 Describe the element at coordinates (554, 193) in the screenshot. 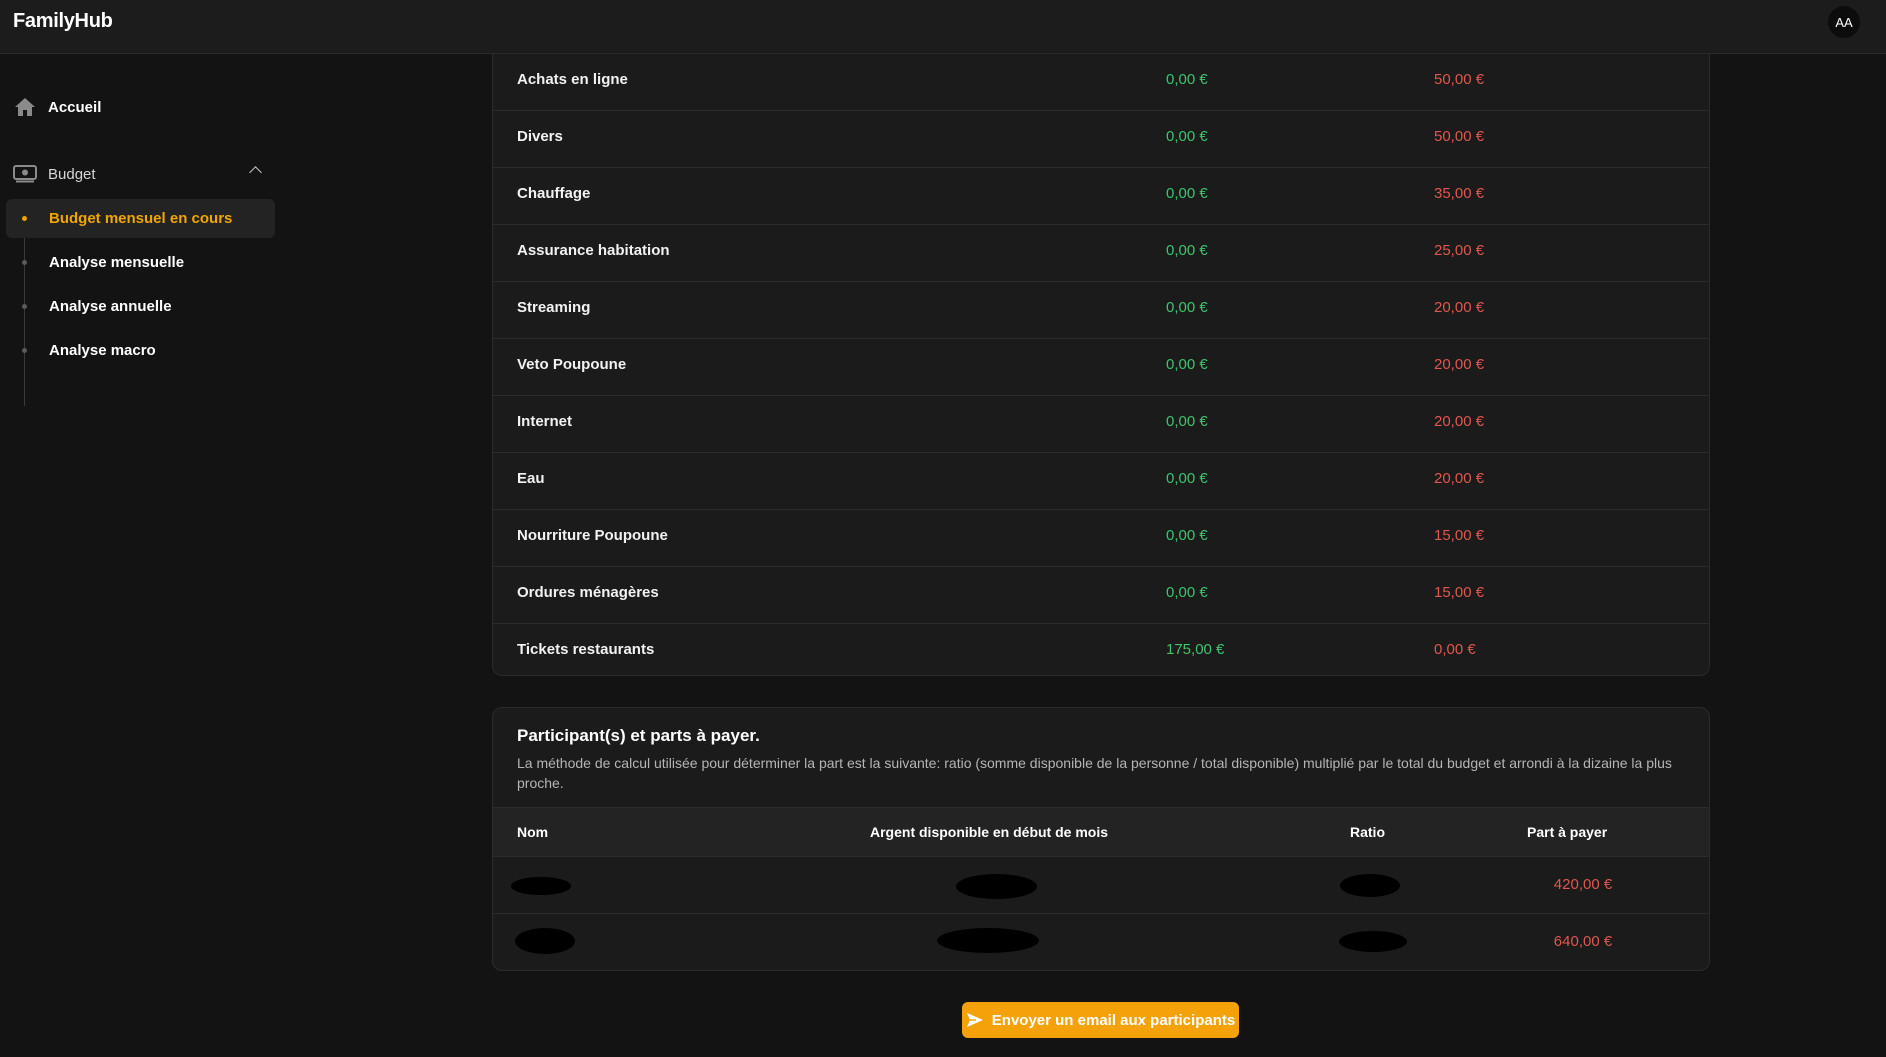

I see `category-name: Chauffage` at that location.